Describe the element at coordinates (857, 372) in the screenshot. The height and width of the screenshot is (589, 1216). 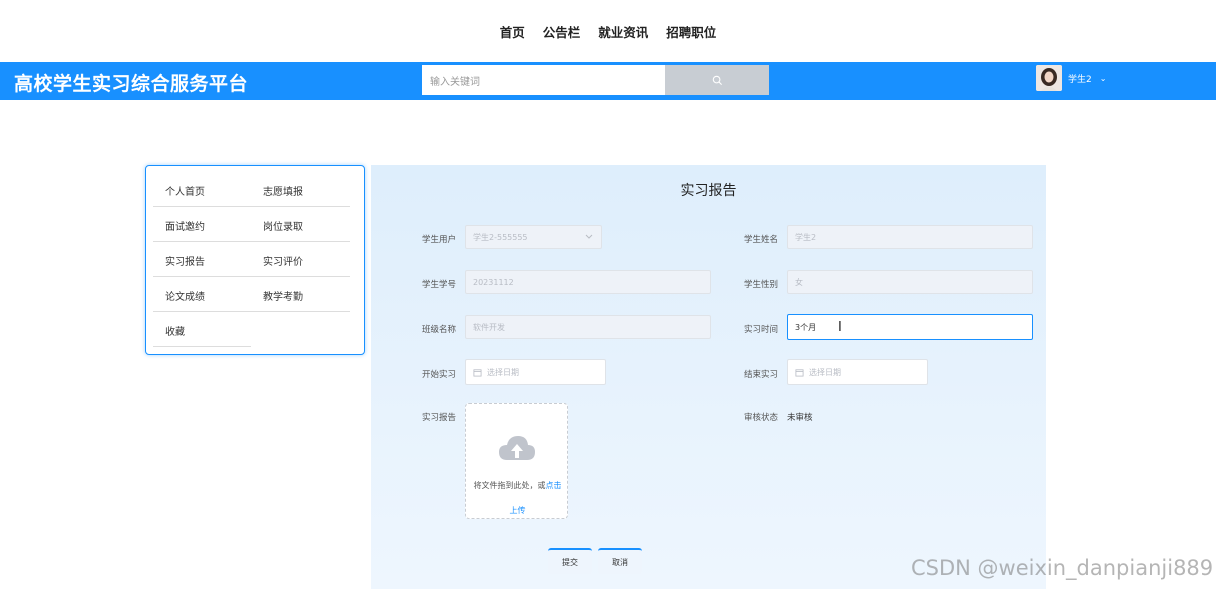
I see `end-date-picker: 选择日期` at that location.